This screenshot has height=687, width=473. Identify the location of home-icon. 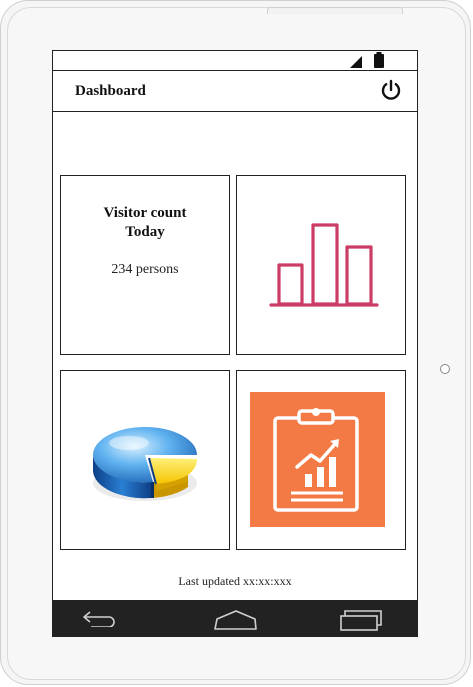
(236, 620).